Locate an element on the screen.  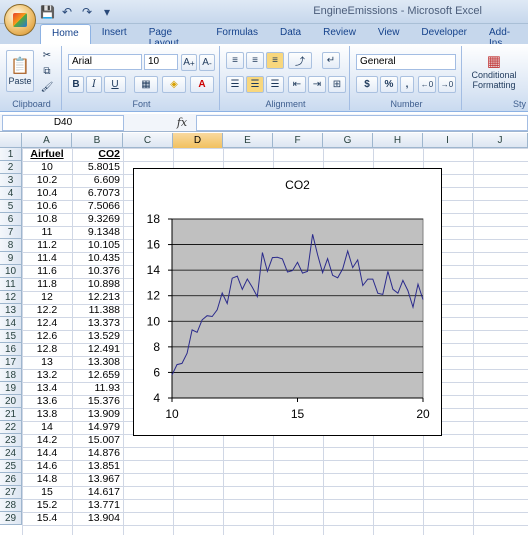
cell-b5: 7.5066 is located at coordinates (97, 206).